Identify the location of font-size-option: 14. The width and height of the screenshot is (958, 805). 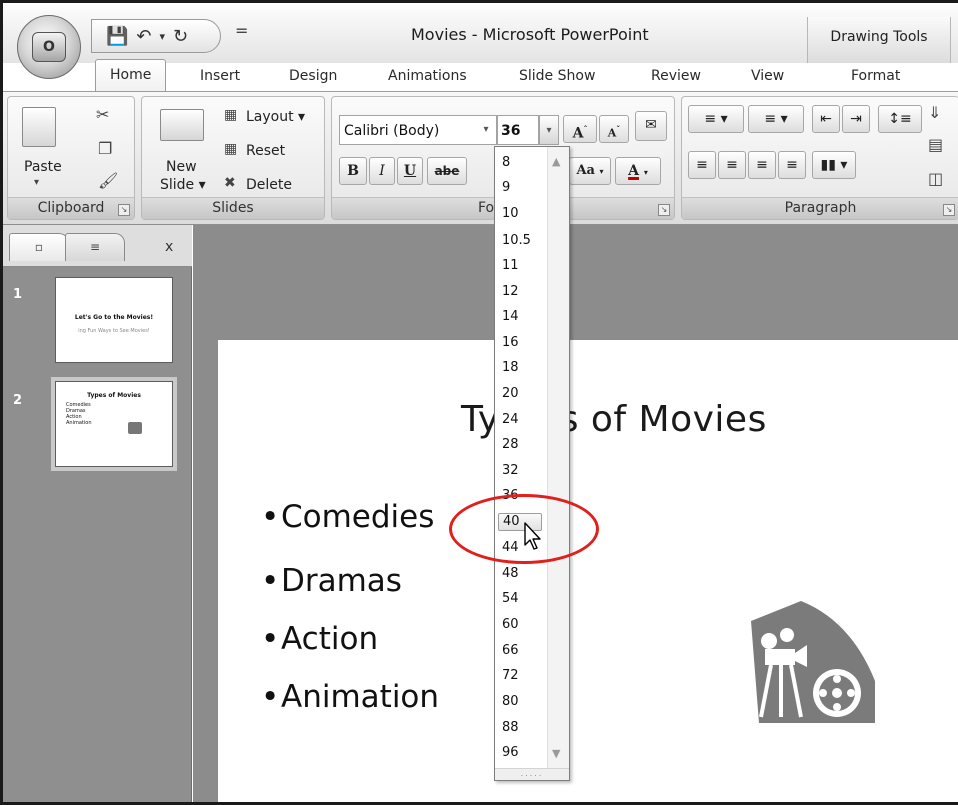
(510, 317).